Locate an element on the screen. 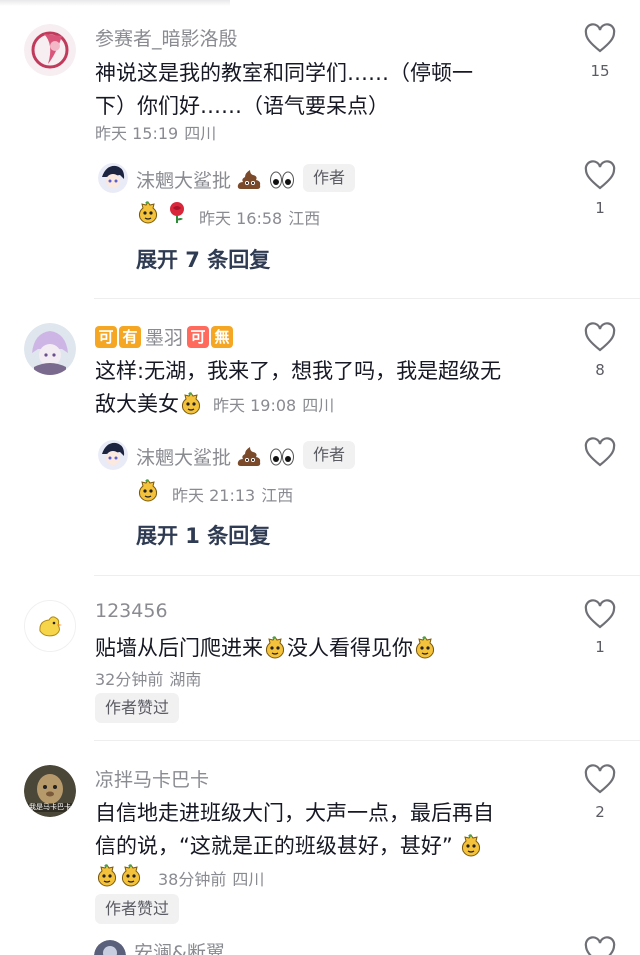  comment-meta: 32分钟前 湖南 is located at coordinates (148, 678).